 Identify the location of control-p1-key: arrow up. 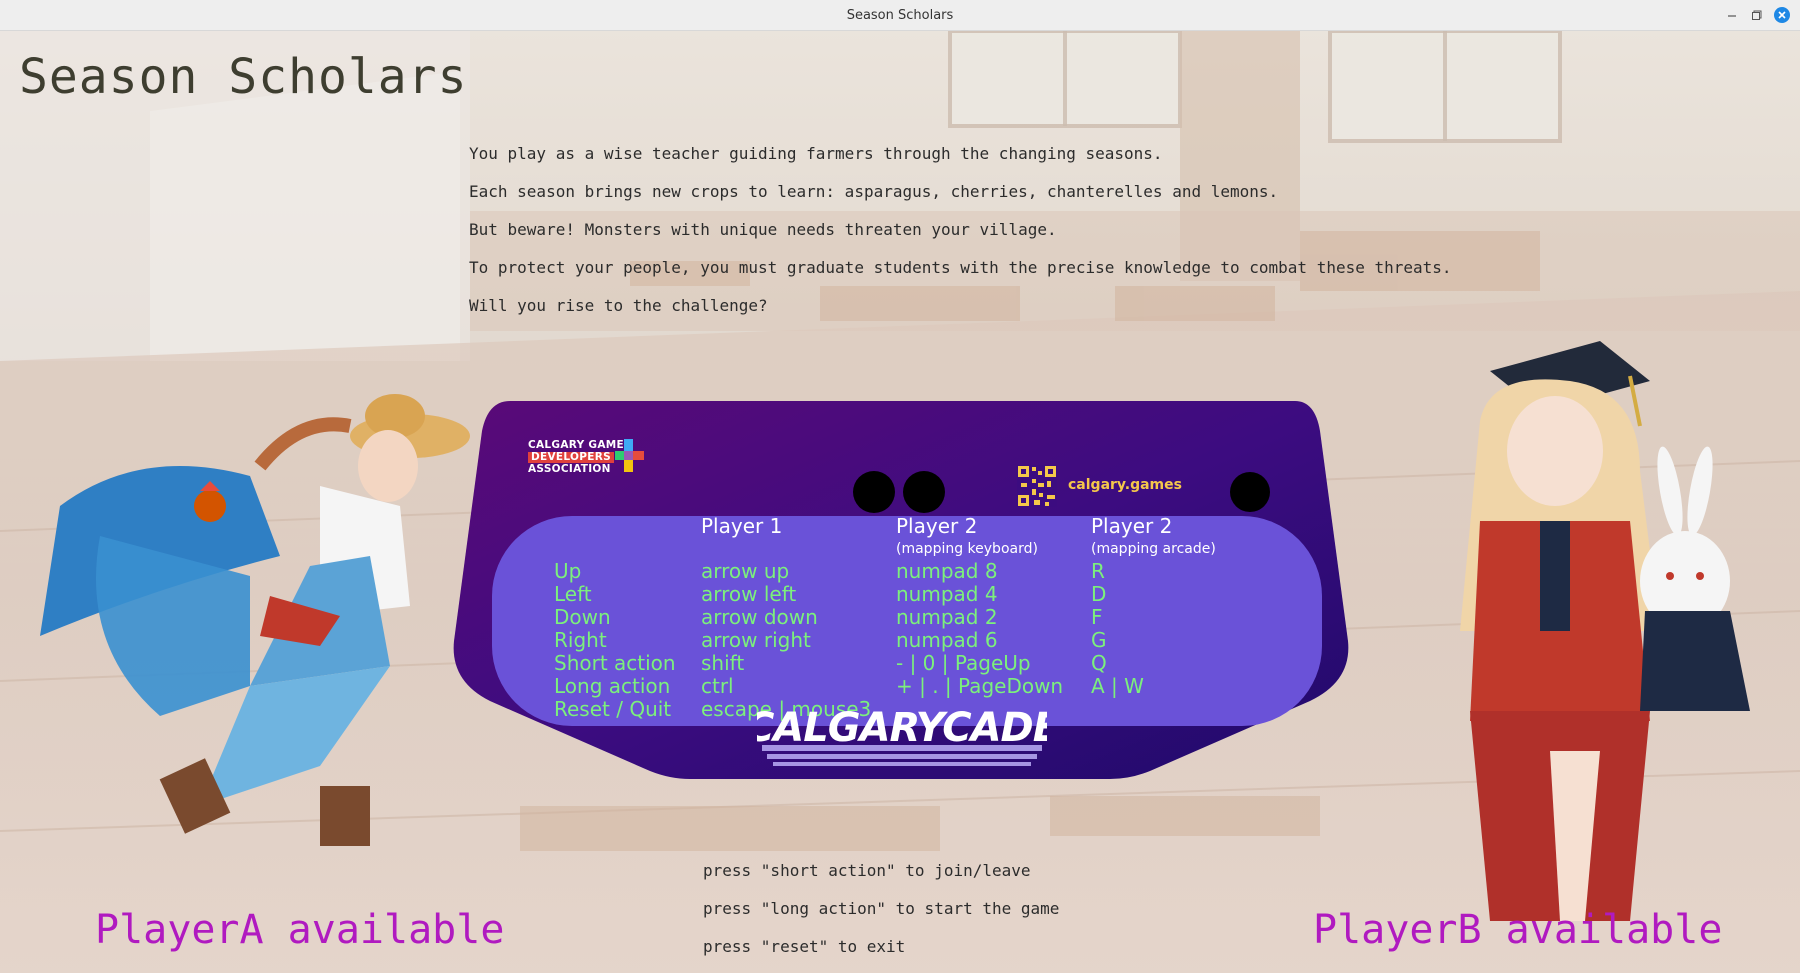
(745, 571).